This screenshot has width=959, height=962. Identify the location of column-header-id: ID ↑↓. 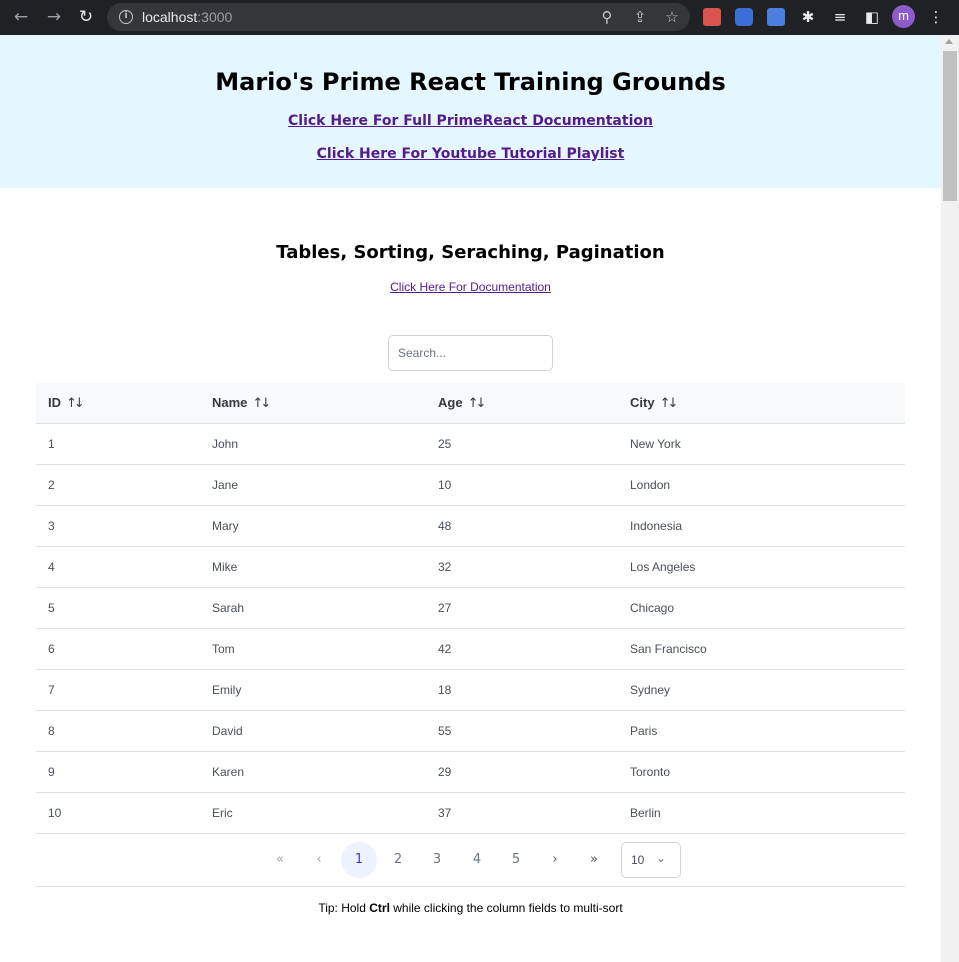
(66, 403).